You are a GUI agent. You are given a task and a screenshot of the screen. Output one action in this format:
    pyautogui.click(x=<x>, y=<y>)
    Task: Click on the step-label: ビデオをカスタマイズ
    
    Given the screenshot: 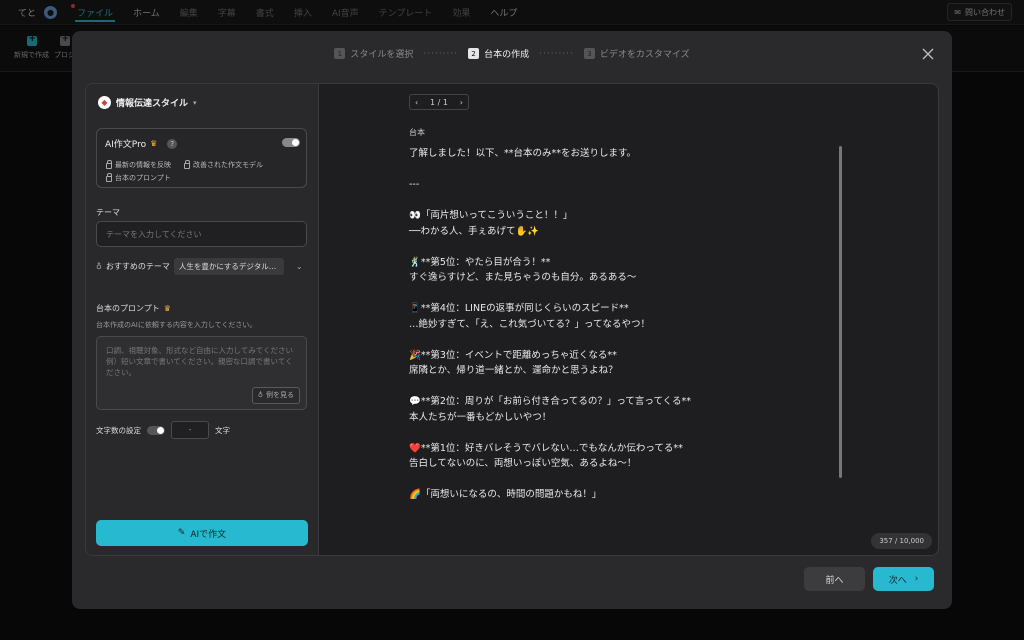 What is the action you would take?
    pyautogui.click(x=644, y=55)
    